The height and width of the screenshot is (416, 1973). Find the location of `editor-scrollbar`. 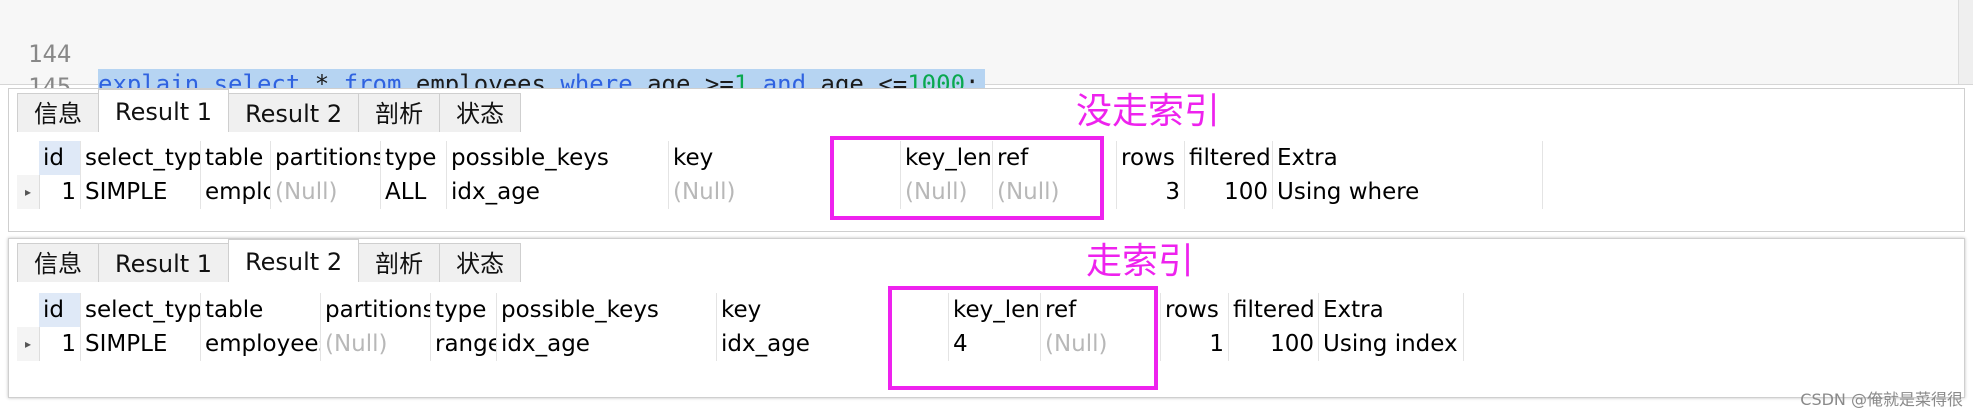

editor-scrollbar is located at coordinates (1965, 42).